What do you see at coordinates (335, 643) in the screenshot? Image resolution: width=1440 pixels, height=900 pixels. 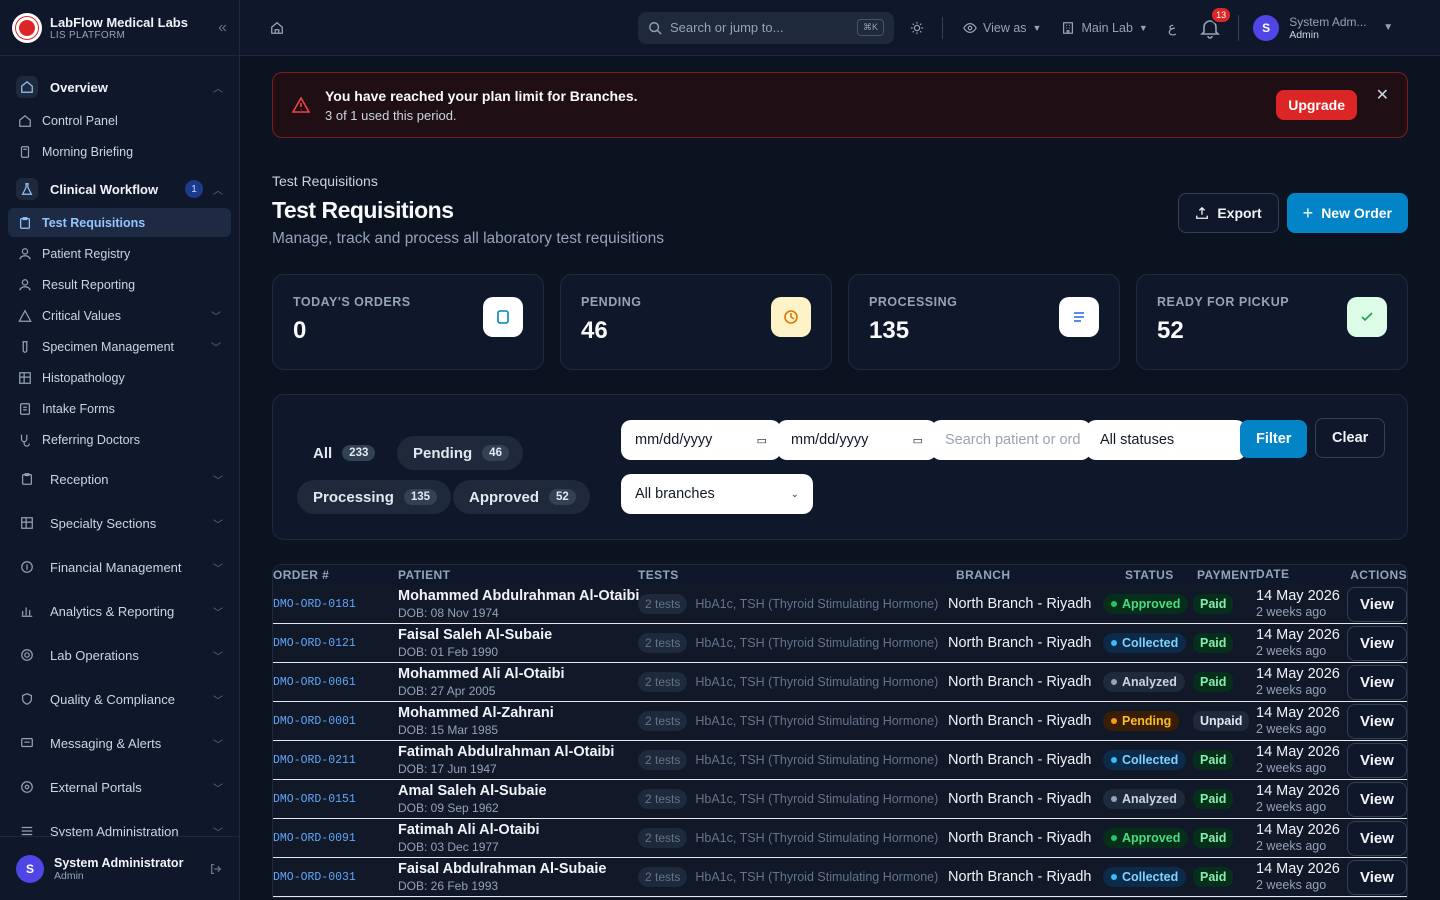 I see `order-number: DMO-ORD-0121` at bounding box center [335, 643].